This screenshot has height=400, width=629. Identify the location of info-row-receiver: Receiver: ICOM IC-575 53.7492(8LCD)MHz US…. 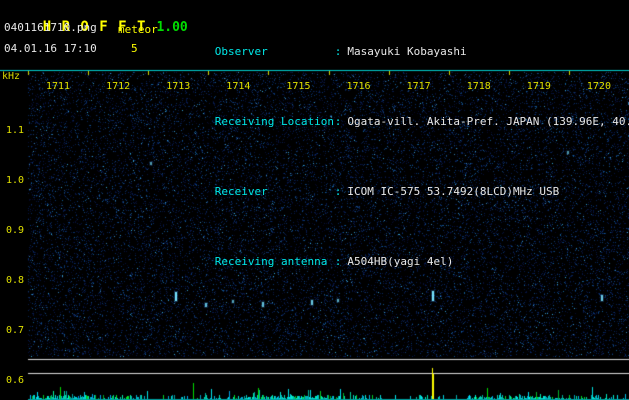
(402, 192).